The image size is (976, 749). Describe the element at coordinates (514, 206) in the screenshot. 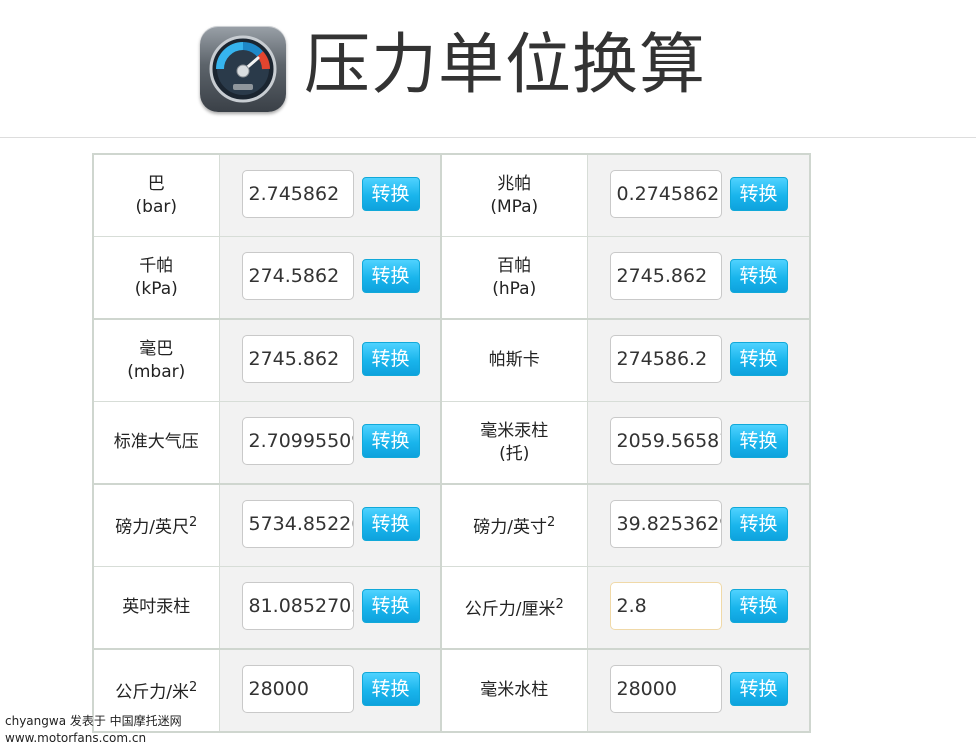

I see `unit-abbrev: (MPa)` at that location.